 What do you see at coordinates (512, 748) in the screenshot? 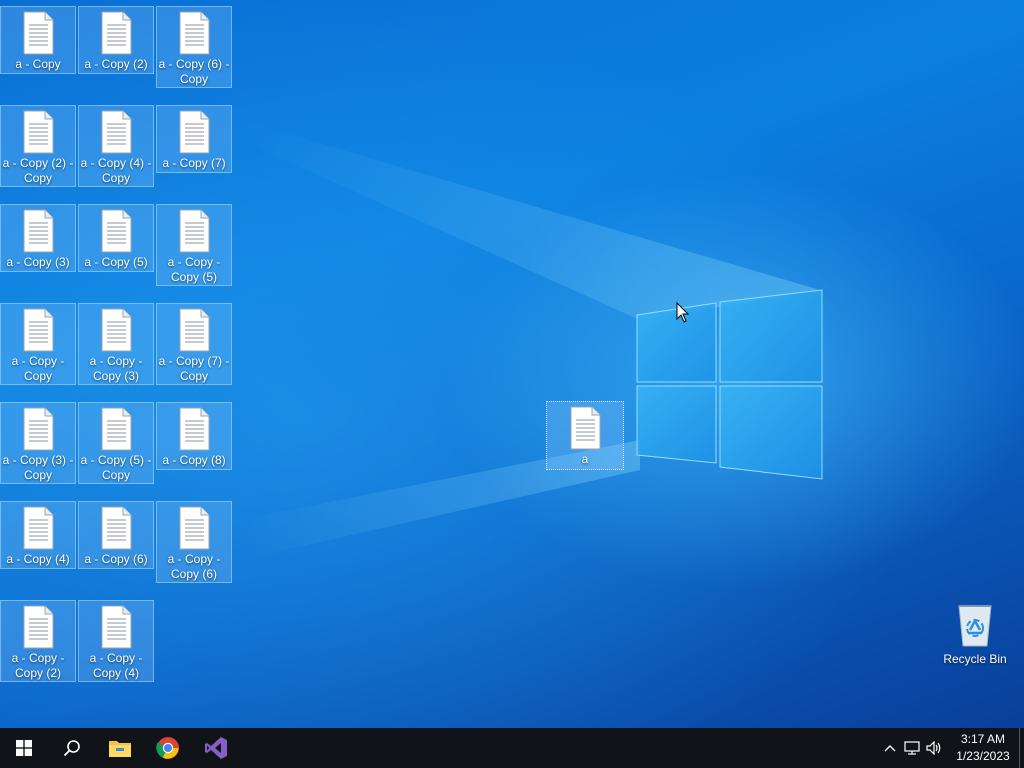
I see `taskbar: 3:17 AM 1/23/2023` at bounding box center [512, 748].